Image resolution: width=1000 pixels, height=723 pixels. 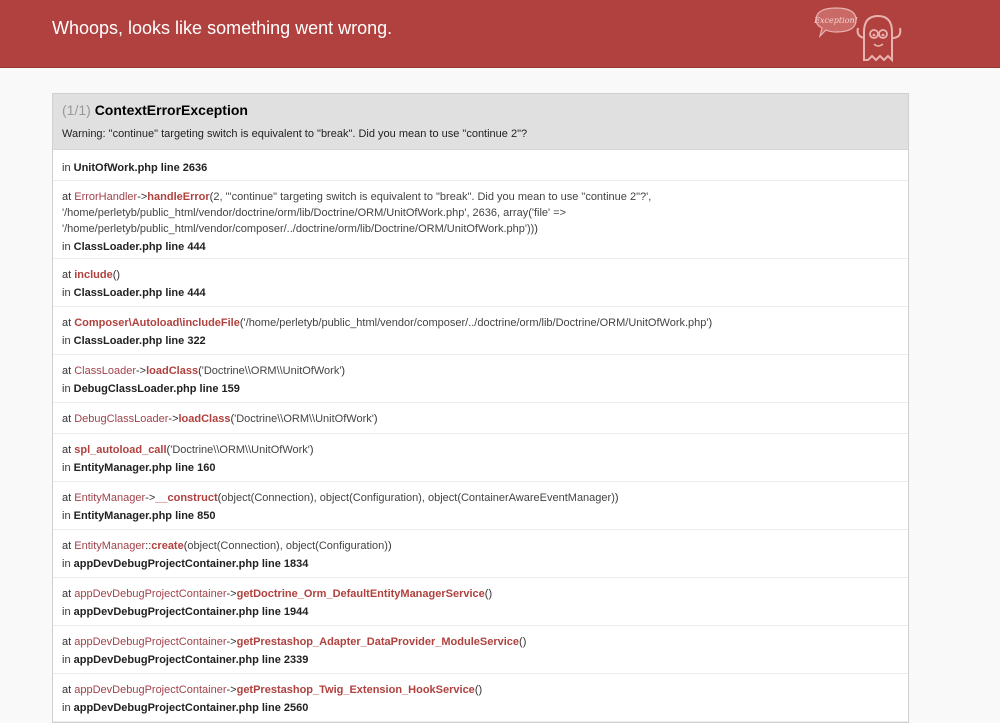 I want to click on exception-ghost-logo: Exception!, so click(x=860, y=33).